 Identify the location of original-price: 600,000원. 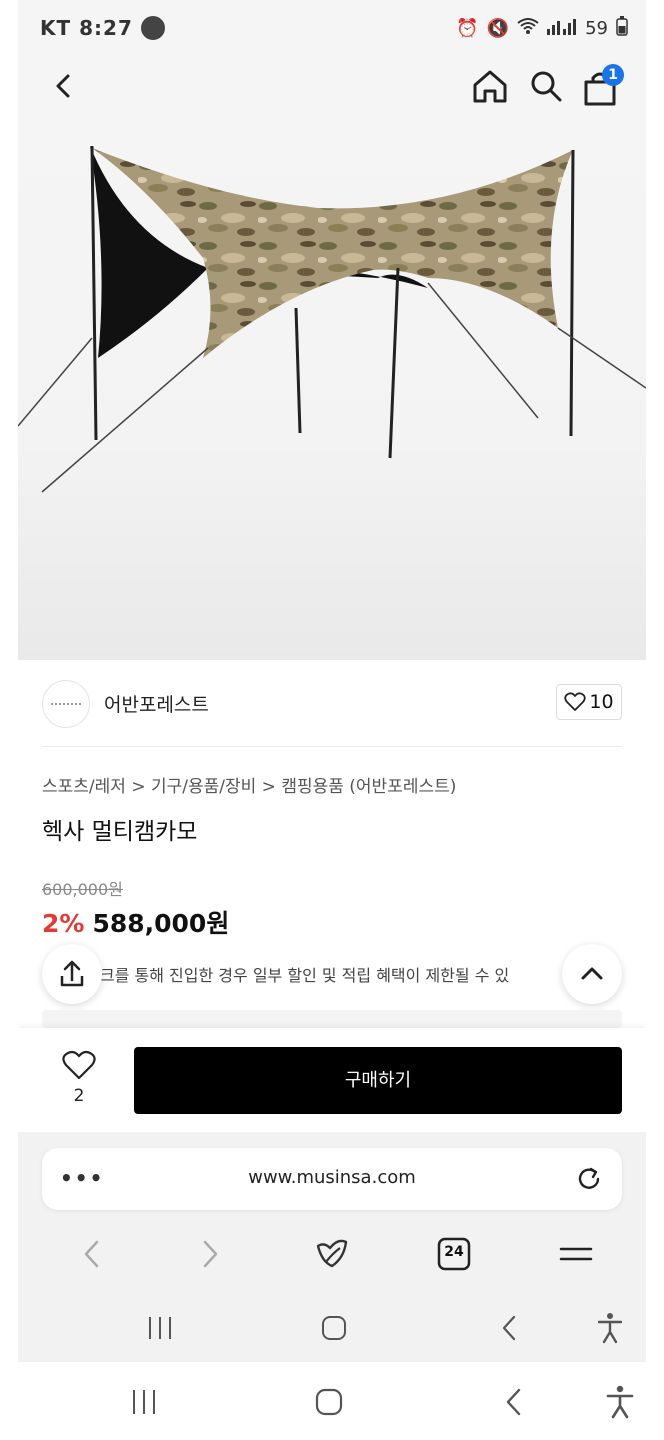
(82, 889).